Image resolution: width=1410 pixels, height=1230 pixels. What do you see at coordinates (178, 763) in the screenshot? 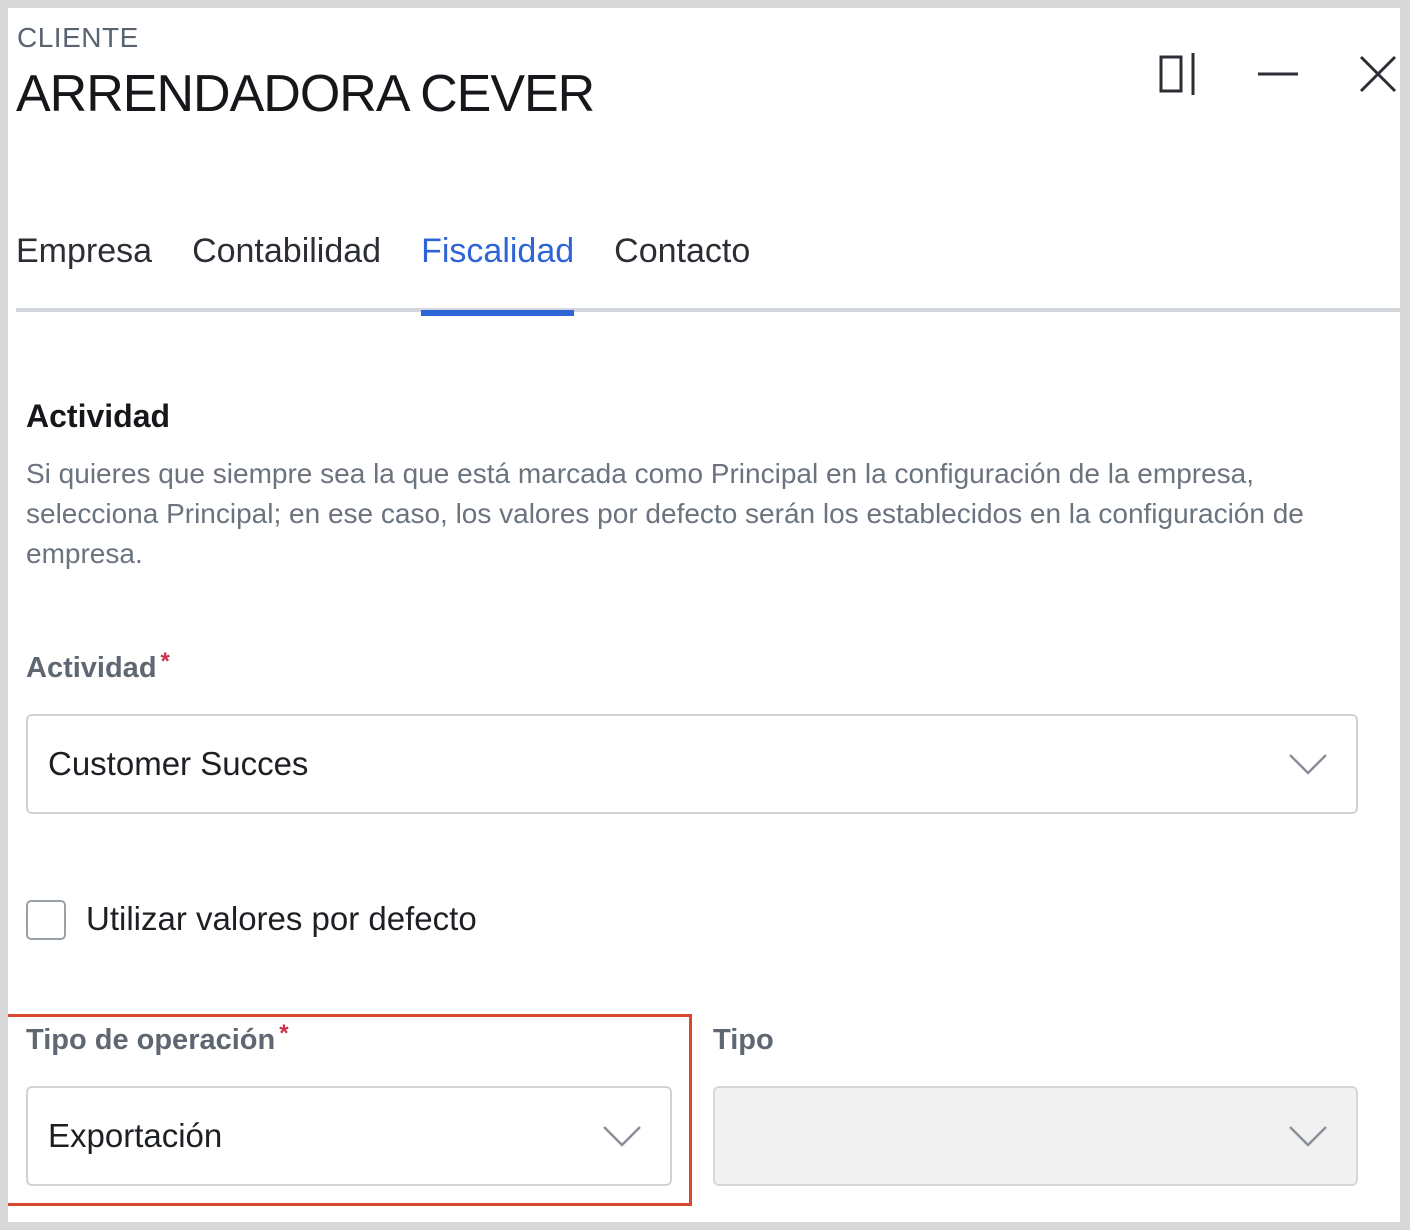
I see `actividad-select-value: Customer Succes` at bounding box center [178, 763].